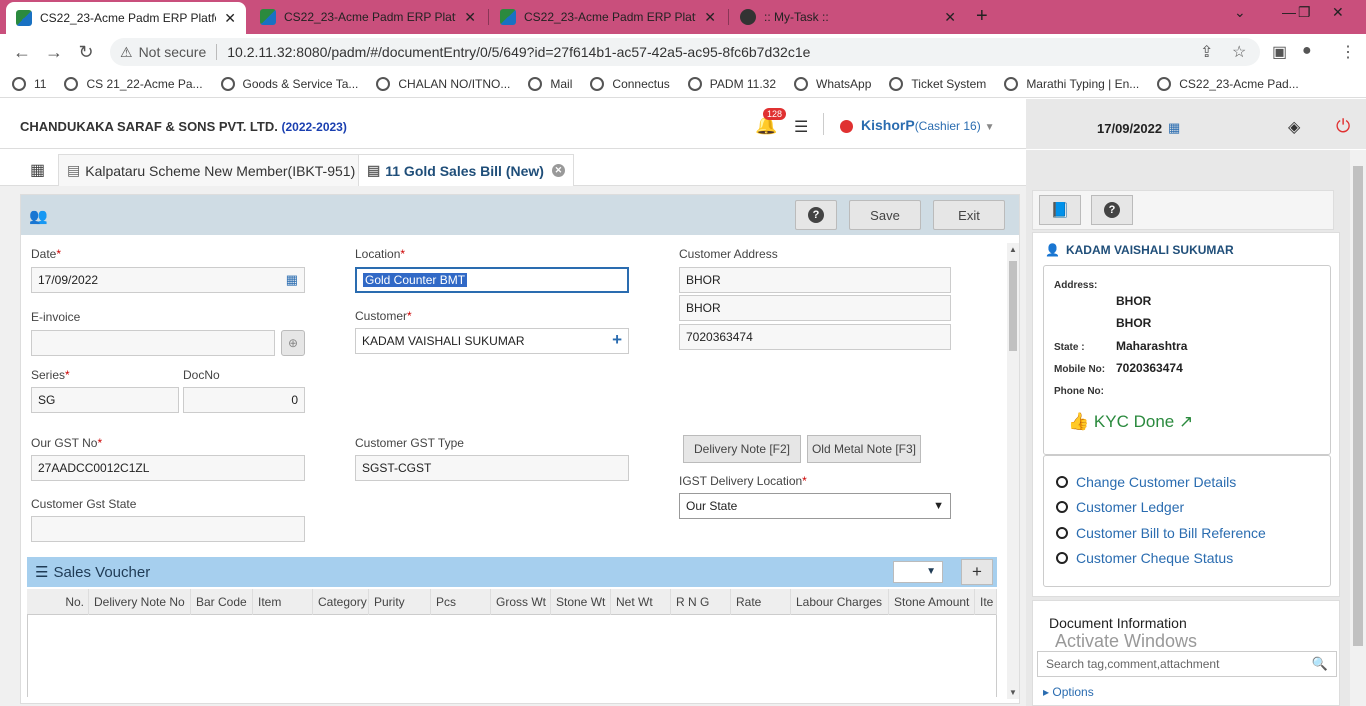 The height and width of the screenshot is (706, 1366). I want to click on scroll-up-icon: ▲, so click(1013, 249).